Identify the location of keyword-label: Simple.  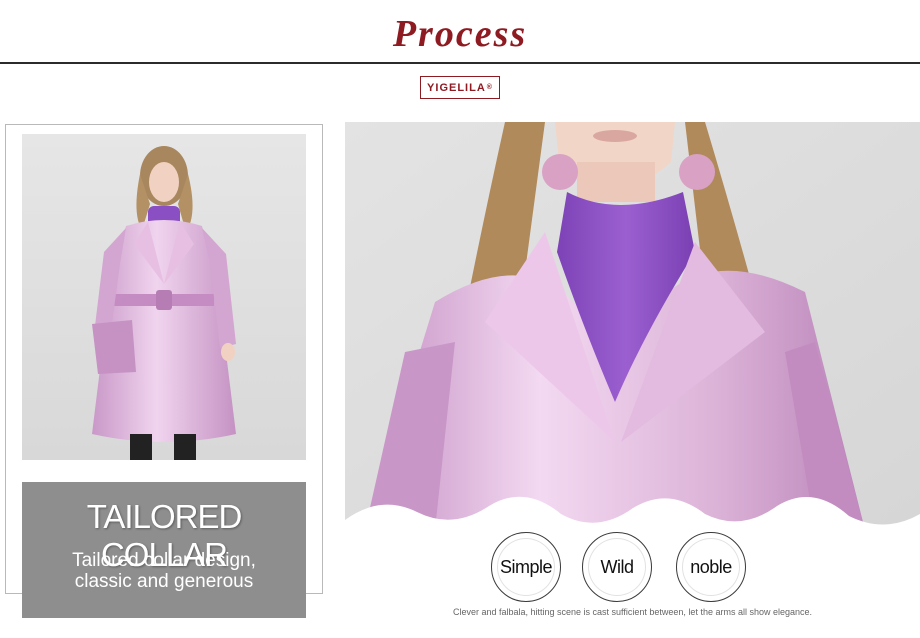
(526, 566).